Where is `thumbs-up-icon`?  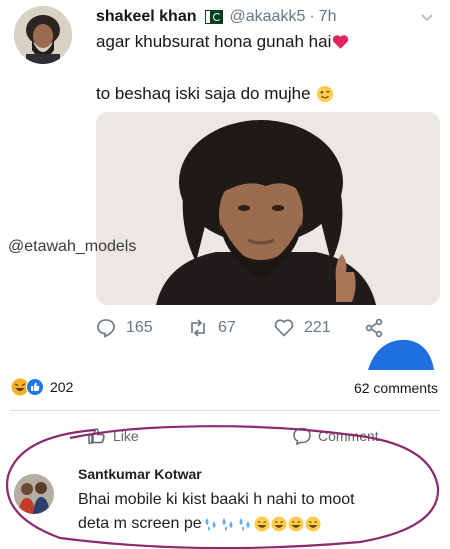
thumbs-up-icon is located at coordinates (96, 436).